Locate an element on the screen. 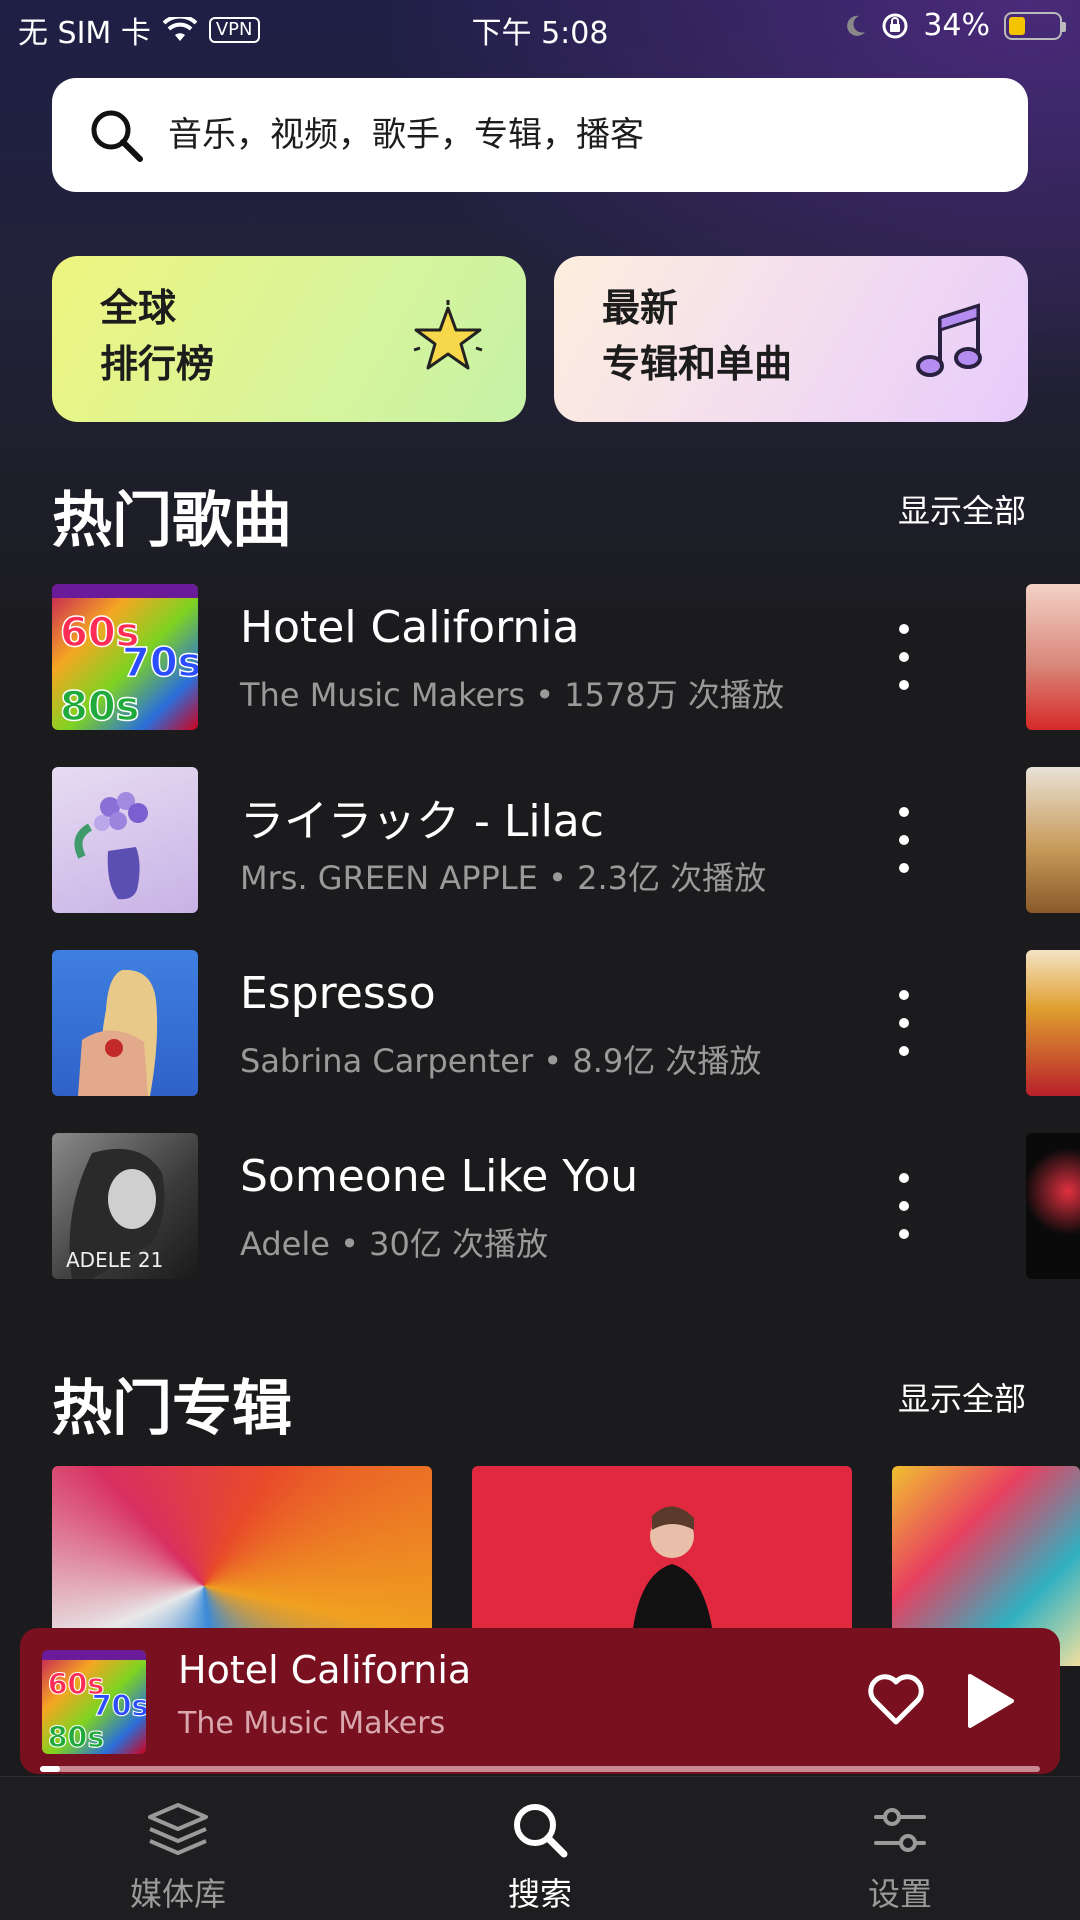 The height and width of the screenshot is (1920, 1080). battery-icon is located at coordinates (1035, 25).